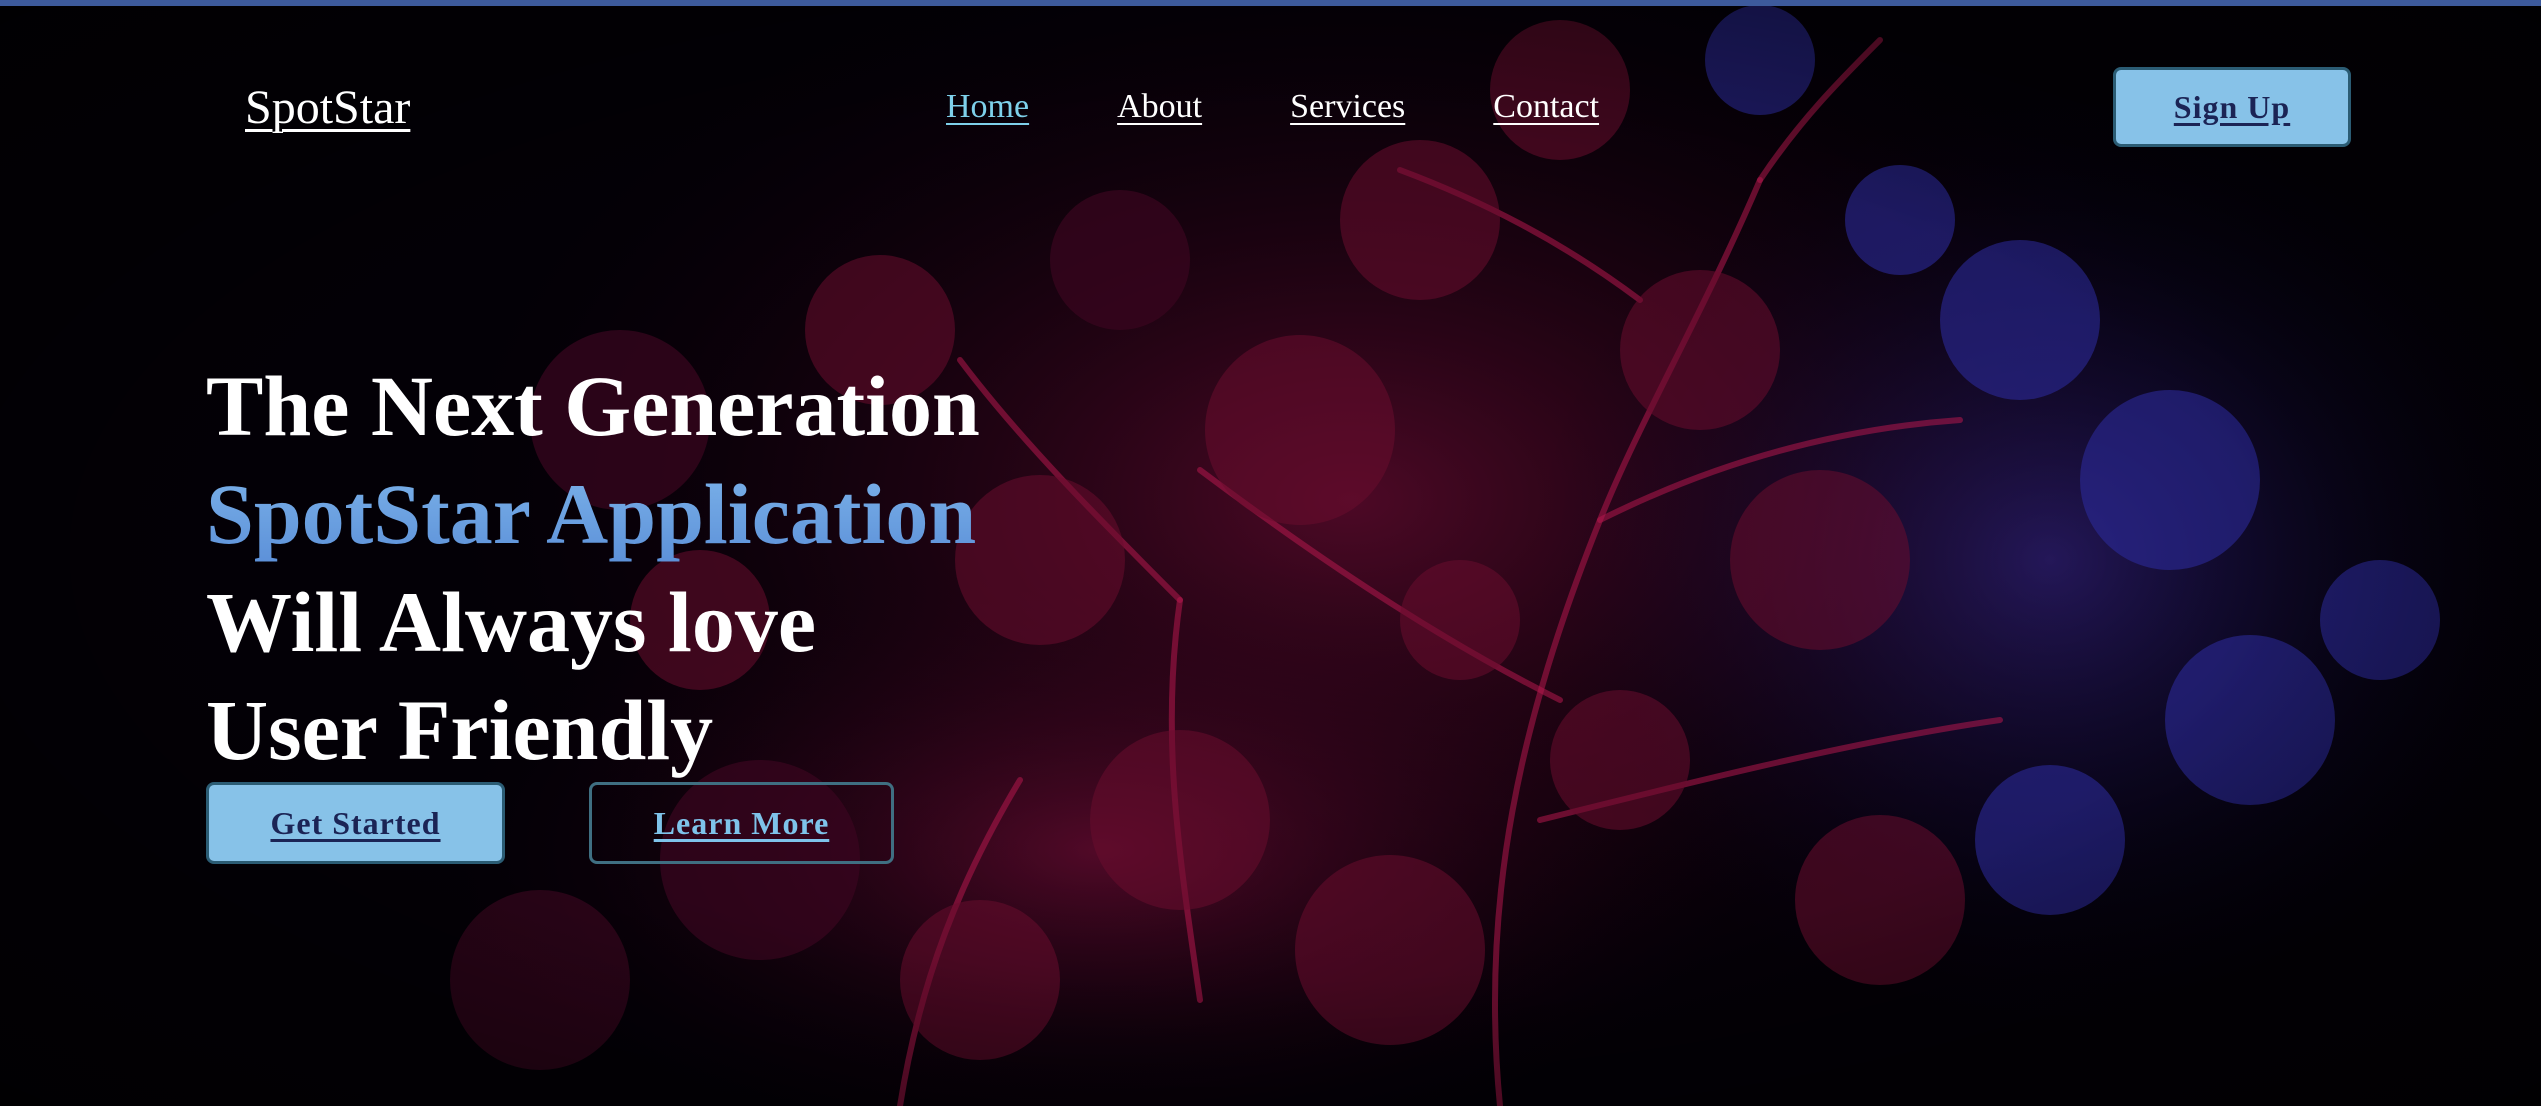  I want to click on nav-link-home: Home, so click(987, 107).